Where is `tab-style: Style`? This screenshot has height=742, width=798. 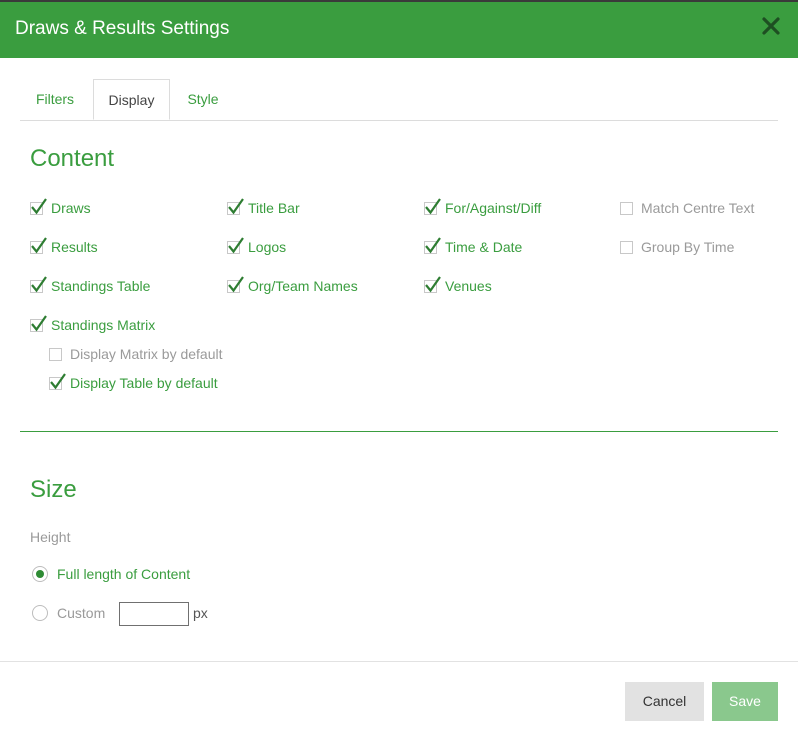
tab-style: Style is located at coordinates (203, 99).